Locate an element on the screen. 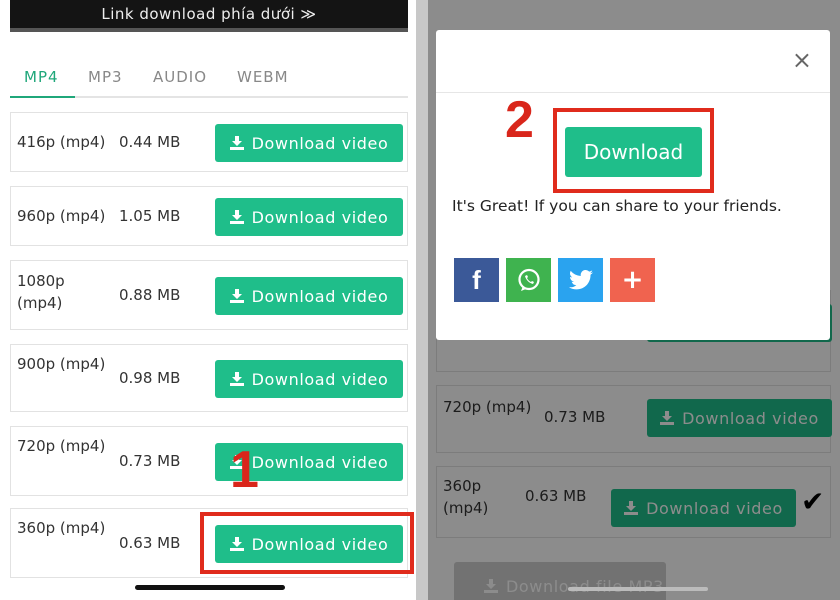  close-icon: × is located at coordinates (802, 60).